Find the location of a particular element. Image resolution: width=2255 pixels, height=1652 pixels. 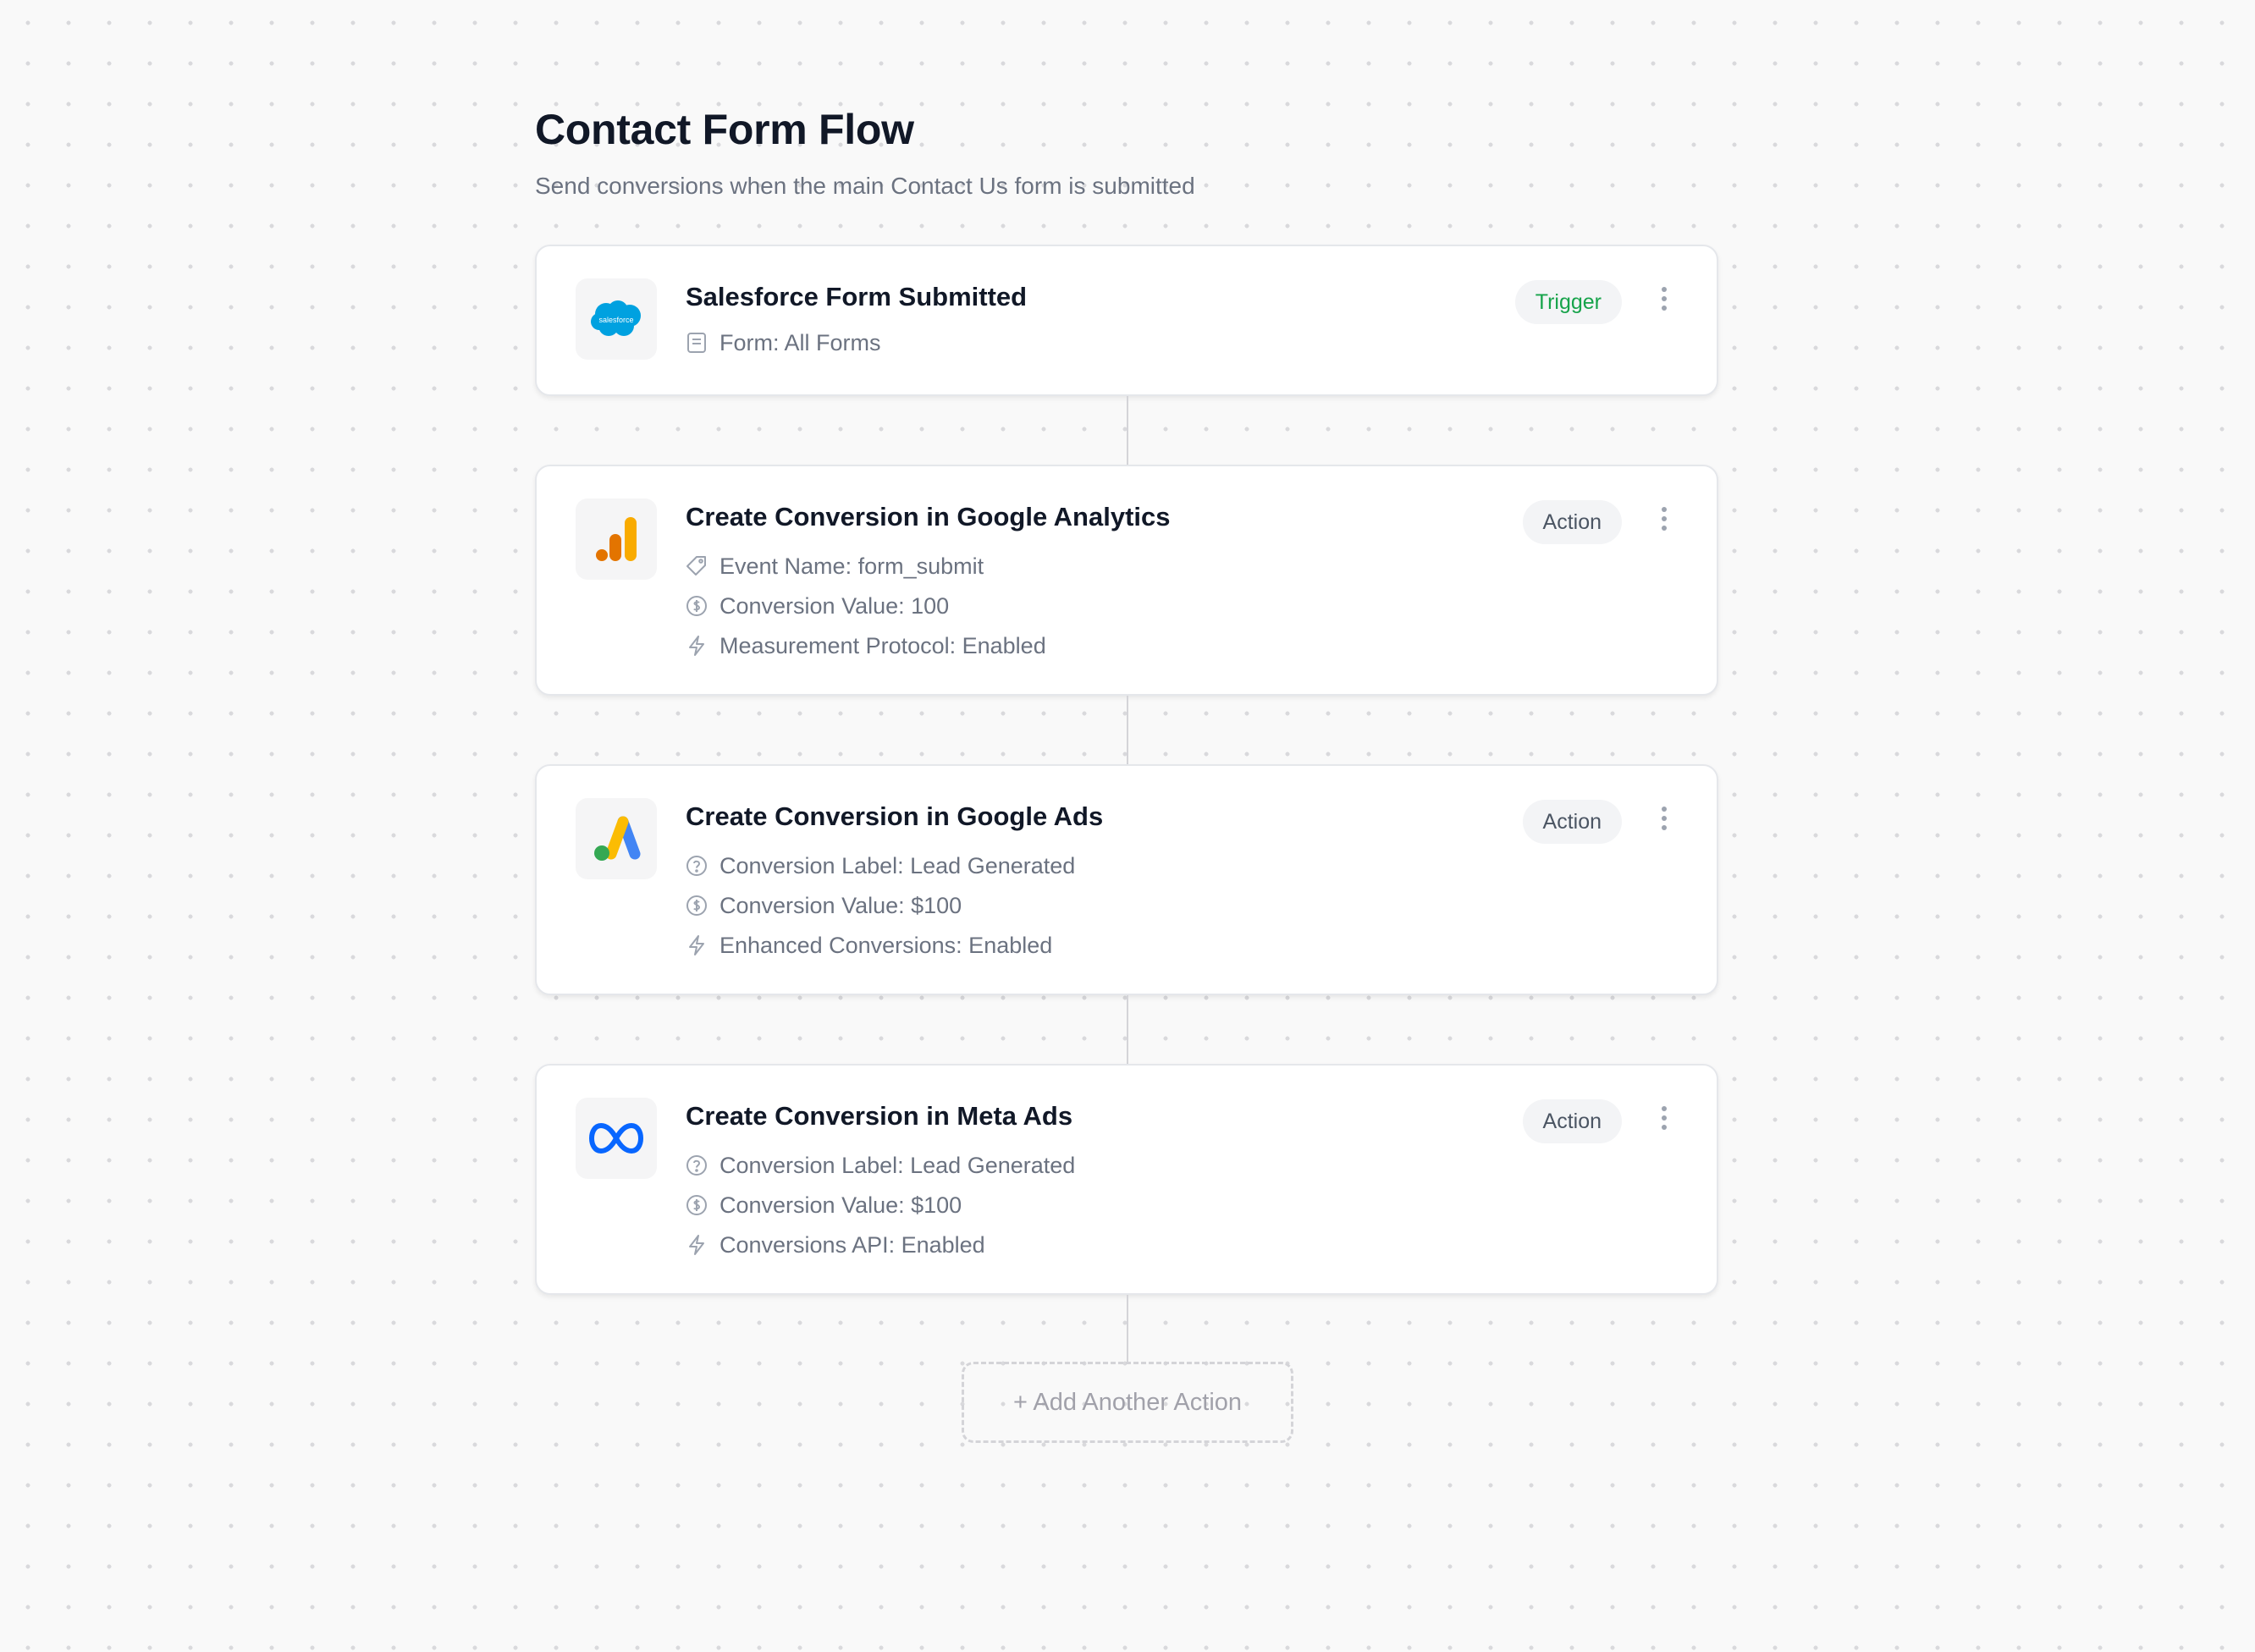

step-title: Create Conversion in Meta Ads is located at coordinates (879, 1116).